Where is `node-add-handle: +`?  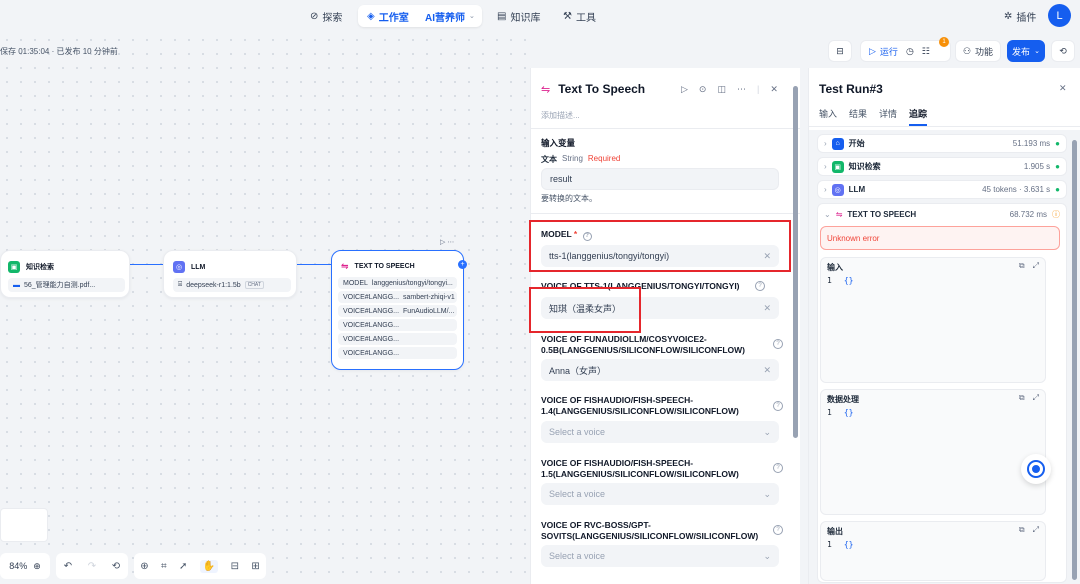
node-add-handle: + is located at coordinates (462, 264).